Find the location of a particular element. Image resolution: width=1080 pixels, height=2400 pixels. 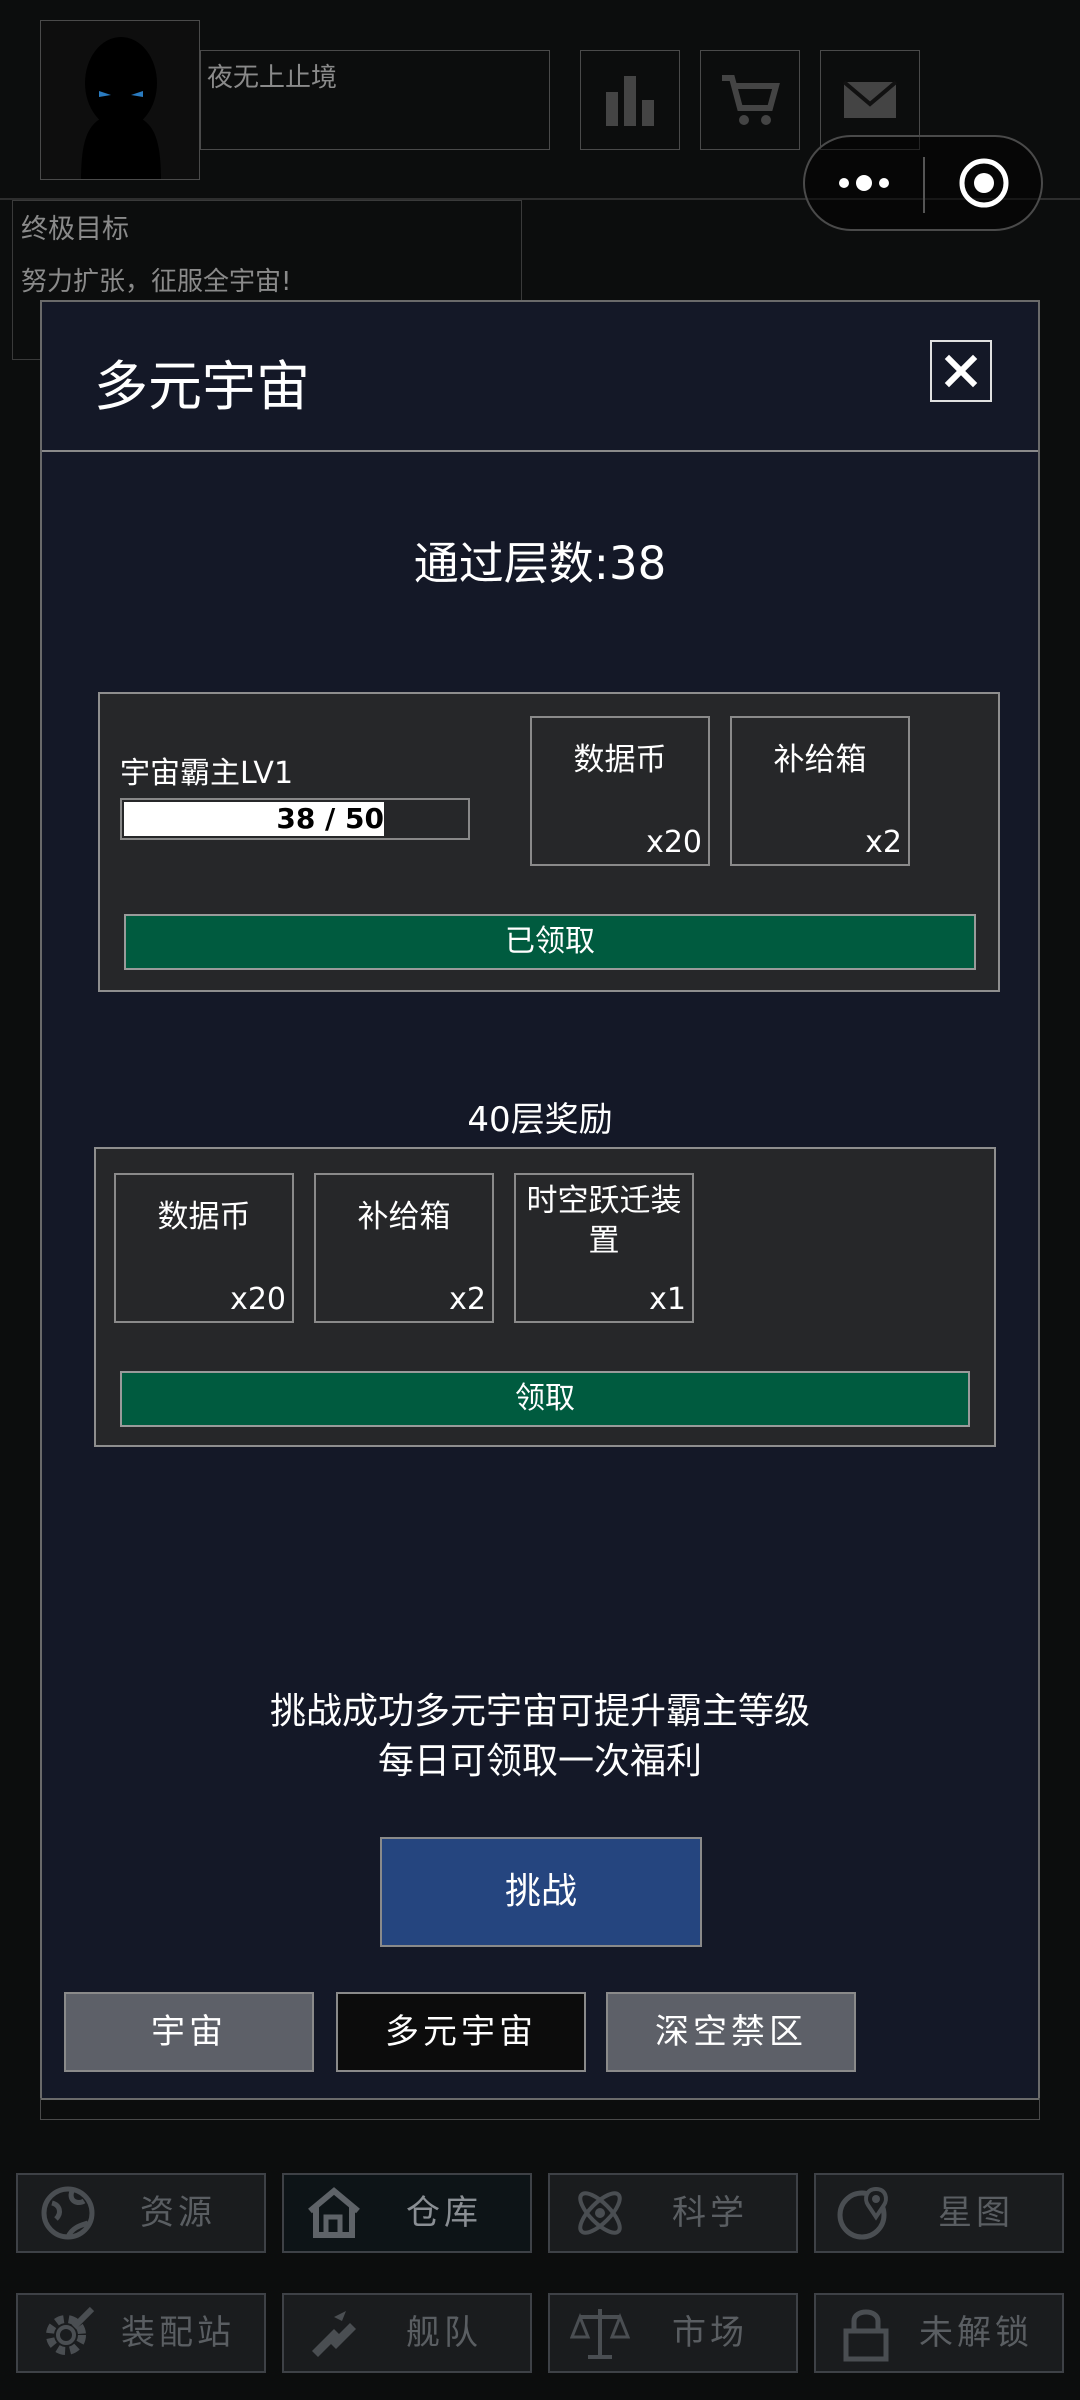

modal-bottom-edge is located at coordinates (540, 2109).